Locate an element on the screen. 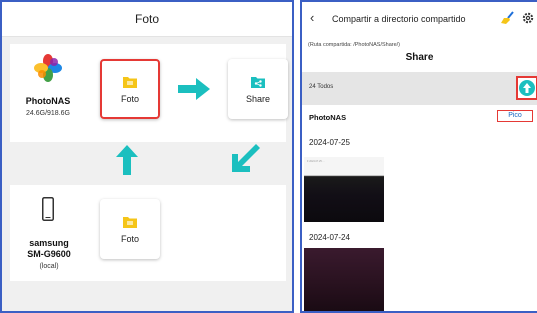 The image size is (537, 313). tile-label: Share is located at coordinates (258, 98).